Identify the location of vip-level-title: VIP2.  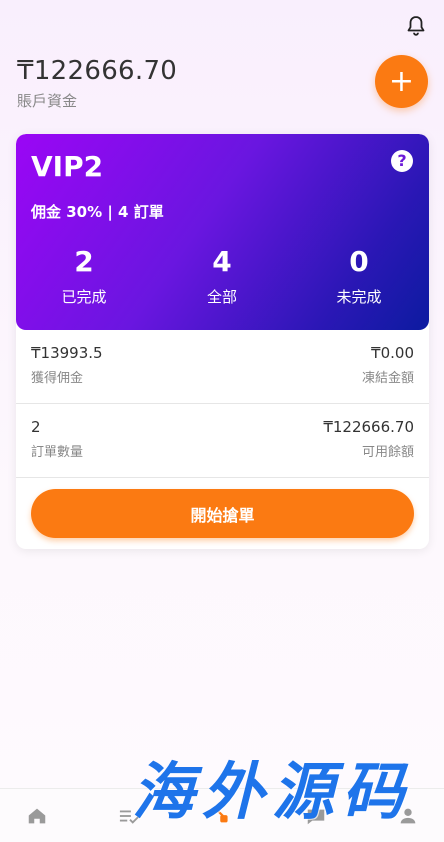
(67, 166).